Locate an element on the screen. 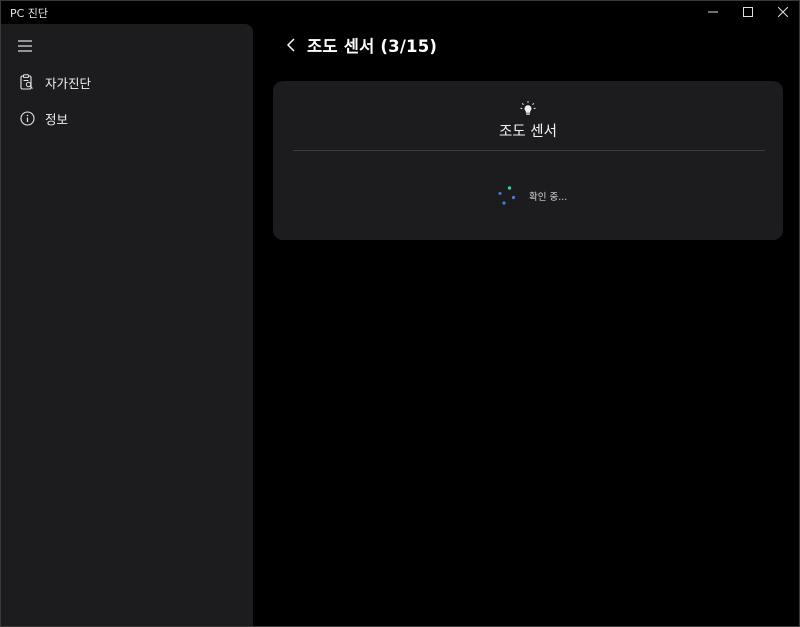  chevron-left-icon is located at coordinates (291, 45).